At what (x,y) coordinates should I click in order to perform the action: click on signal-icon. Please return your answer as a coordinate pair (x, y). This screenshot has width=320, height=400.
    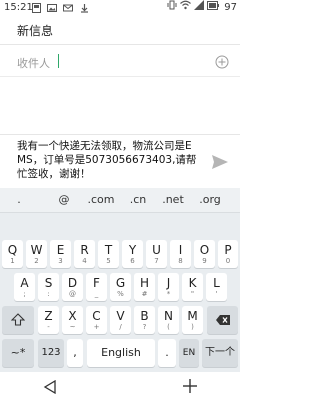
    Looking at the image, I should click on (198, 8).